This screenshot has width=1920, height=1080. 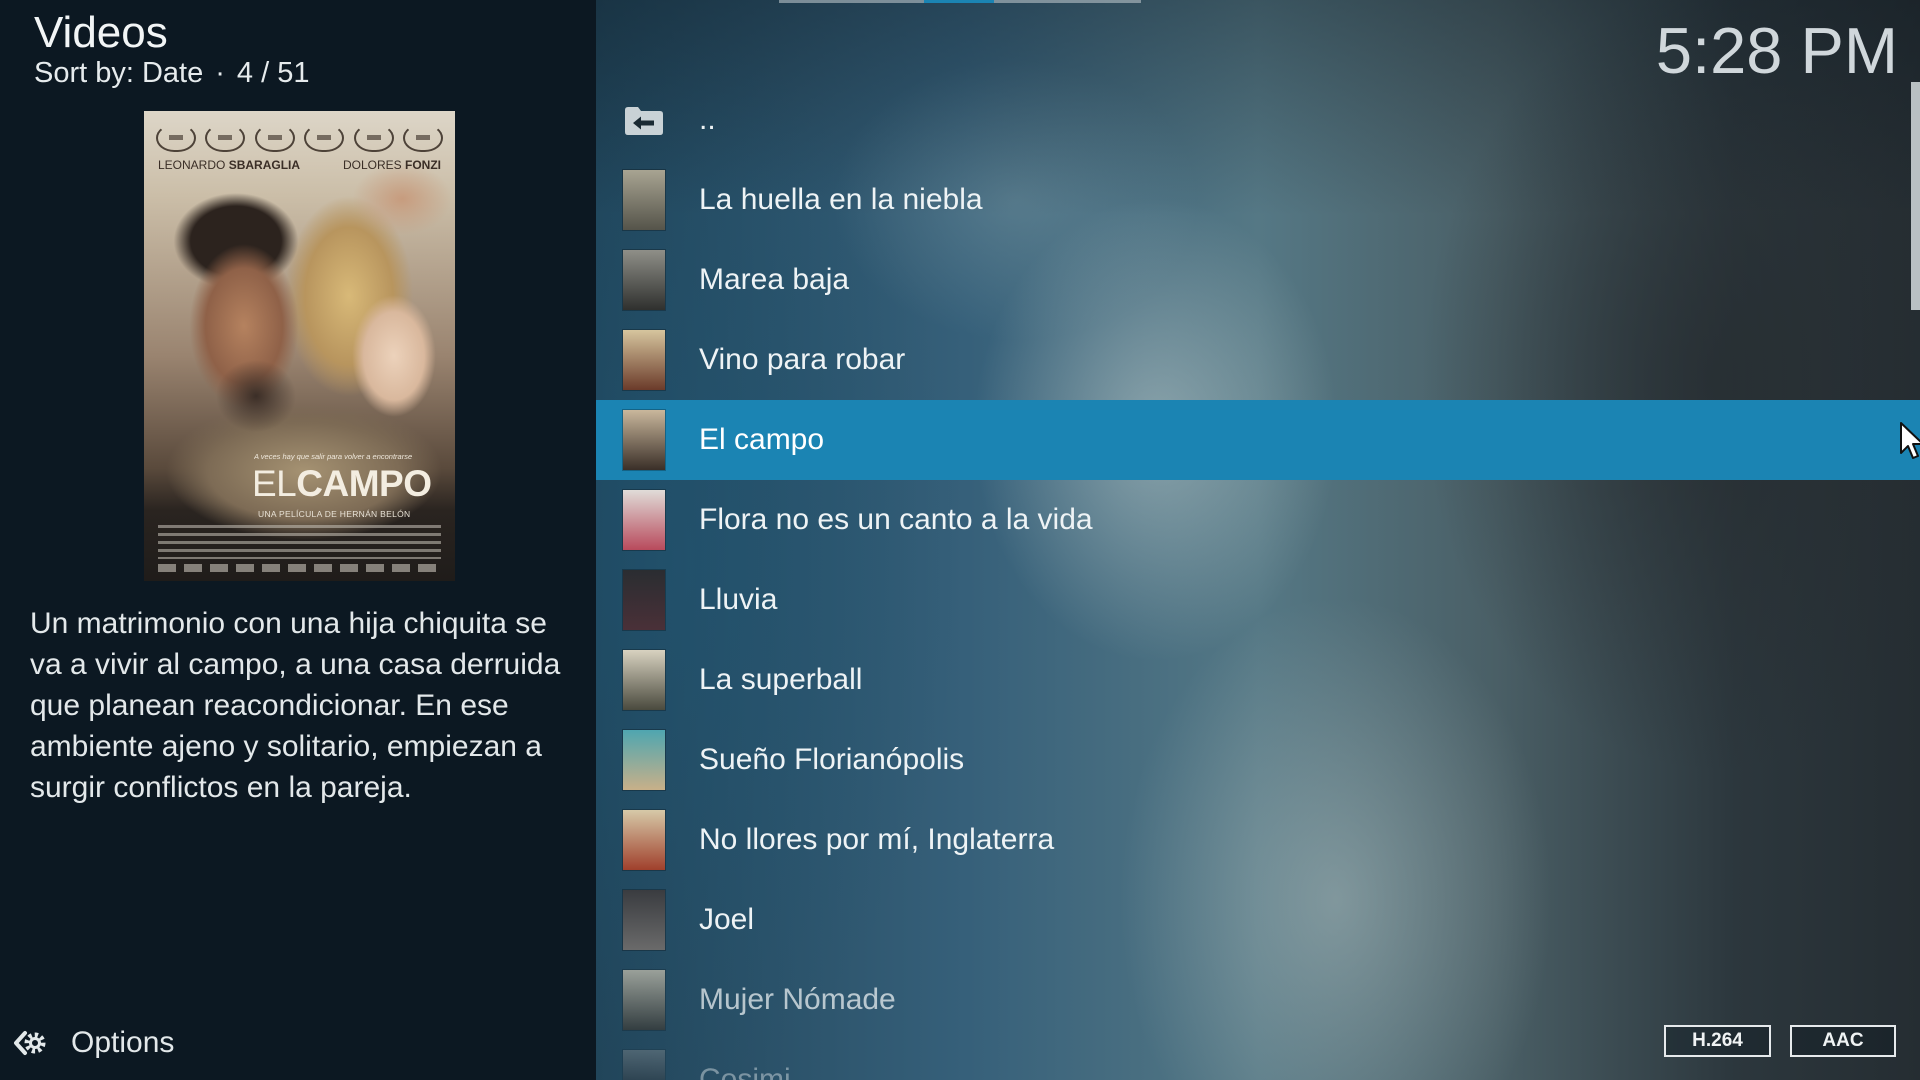 What do you see at coordinates (1843, 1041) in the screenshot?
I see `audio-codec-badge: AAC` at bounding box center [1843, 1041].